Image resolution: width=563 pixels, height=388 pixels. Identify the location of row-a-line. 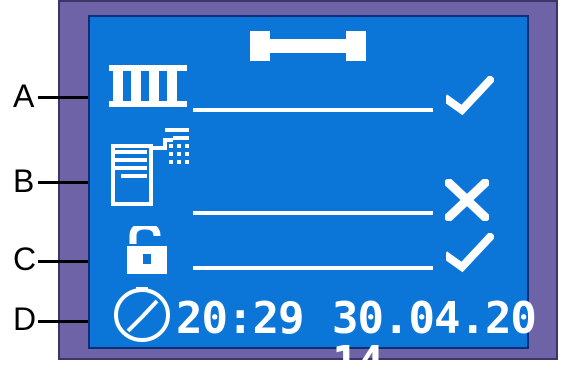
(313, 110).